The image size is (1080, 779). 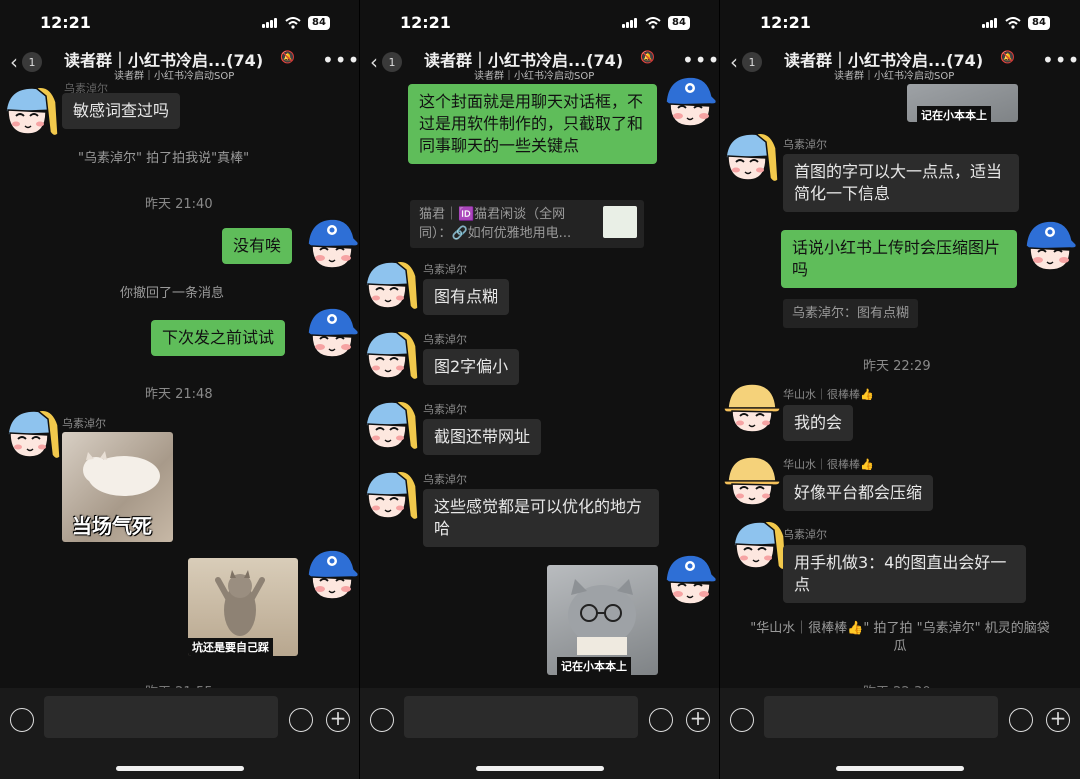 What do you see at coordinates (121, 111) in the screenshot?
I see `message-bubble: 敏感词查过吗` at bounding box center [121, 111].